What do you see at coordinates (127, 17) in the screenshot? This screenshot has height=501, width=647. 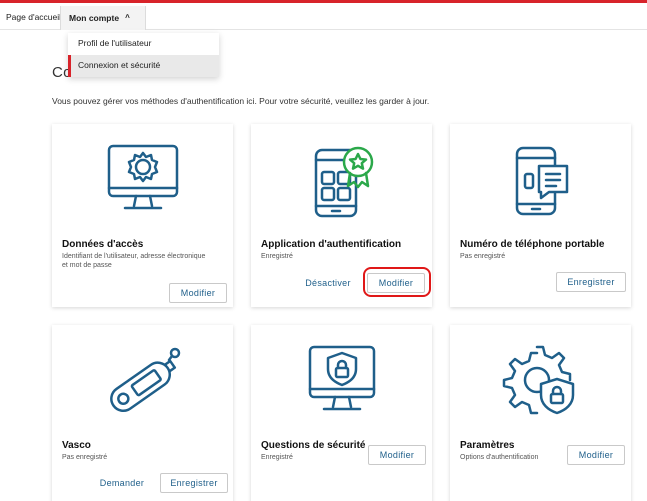 I see `chevron-up-icon: ^` at bounding box center [127, 17].